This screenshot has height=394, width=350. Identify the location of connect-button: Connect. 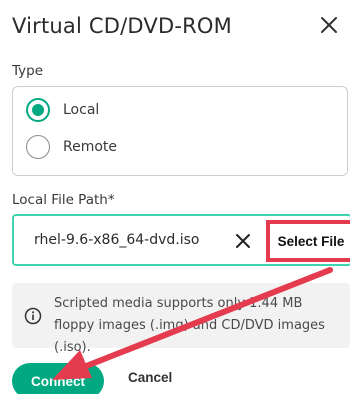
(58, 378).